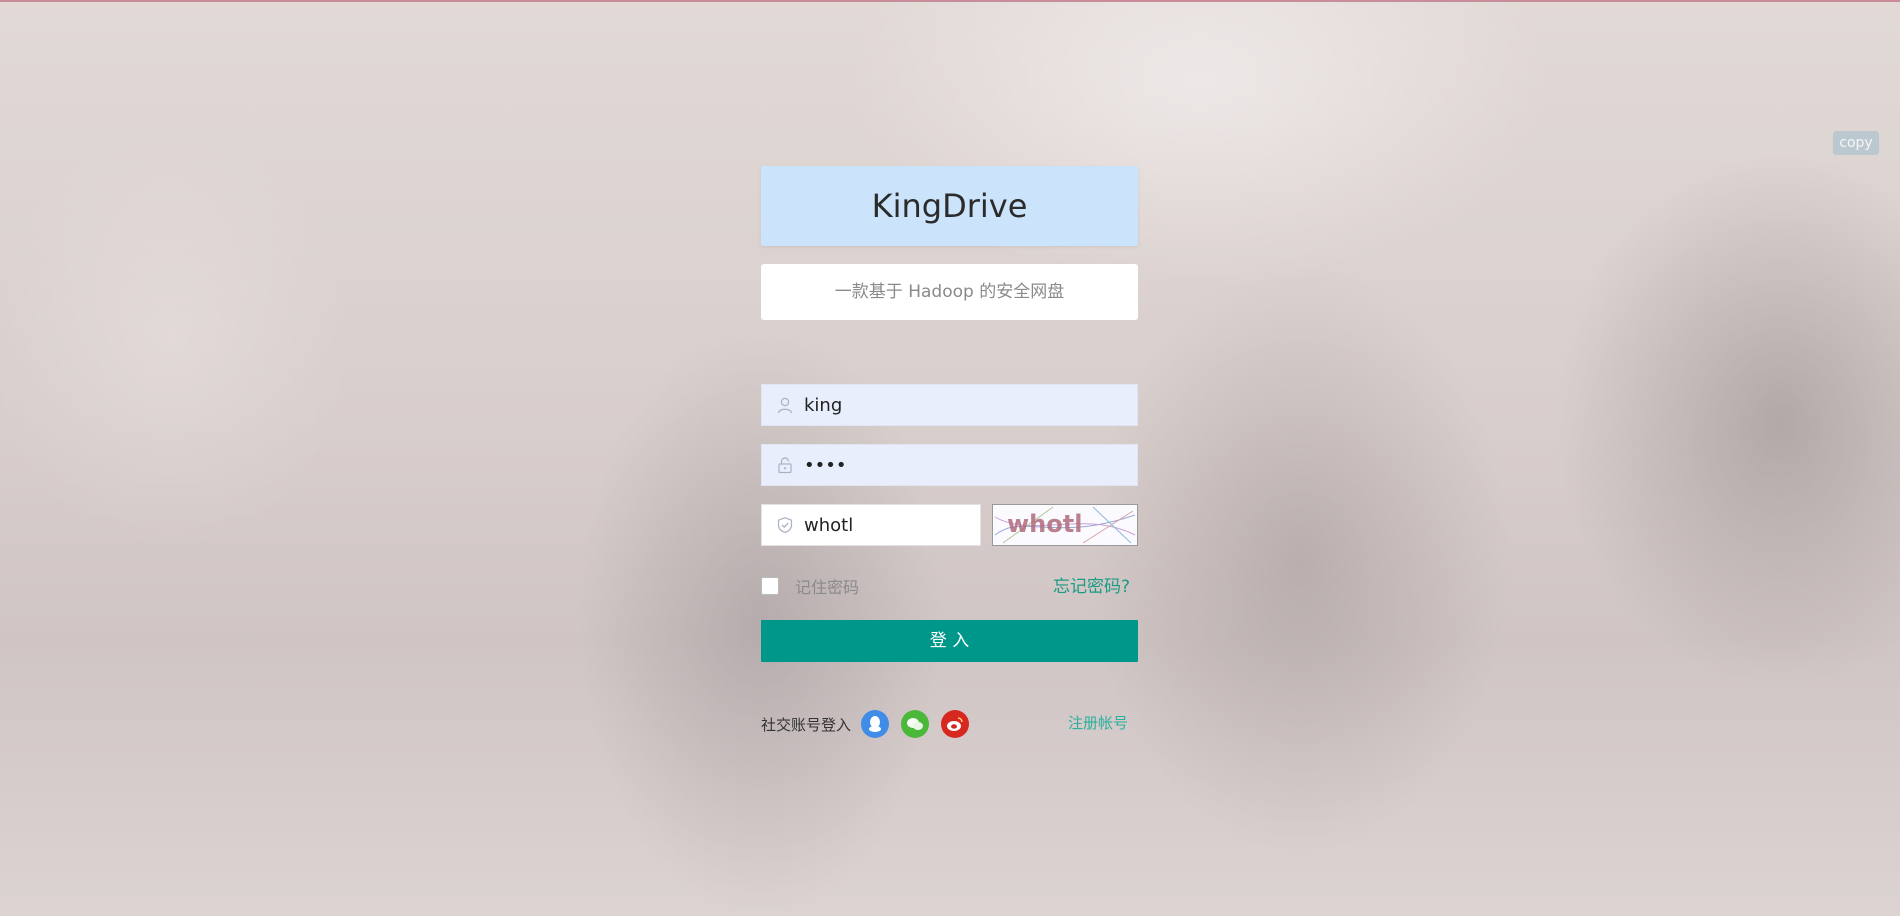  I want to click on password-value: ••••, so click(825, 465).